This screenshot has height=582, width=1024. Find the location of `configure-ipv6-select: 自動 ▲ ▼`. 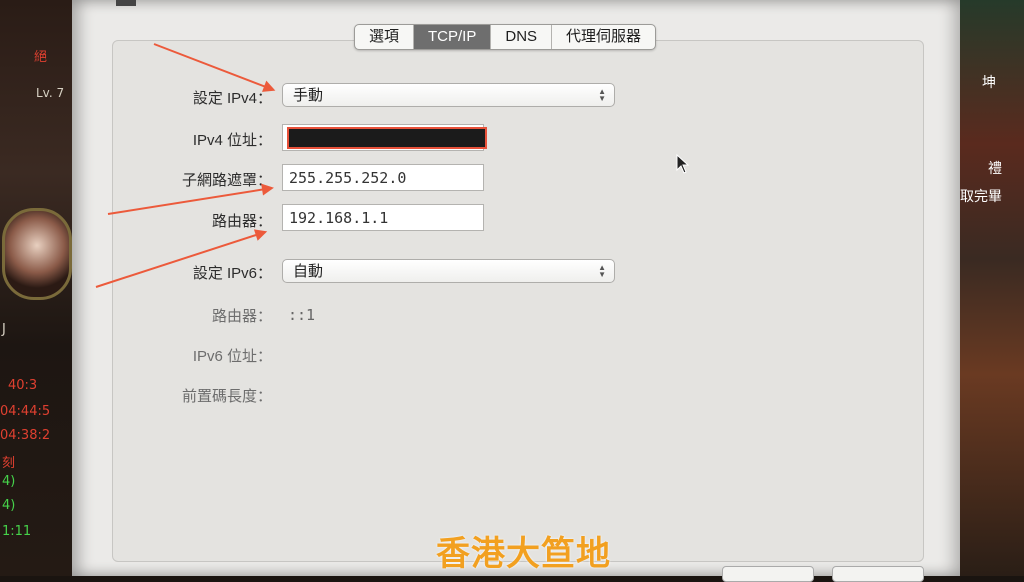

configure-ipv6-select: 自動 ▲ ▼ is located at coordinates (448, 271).